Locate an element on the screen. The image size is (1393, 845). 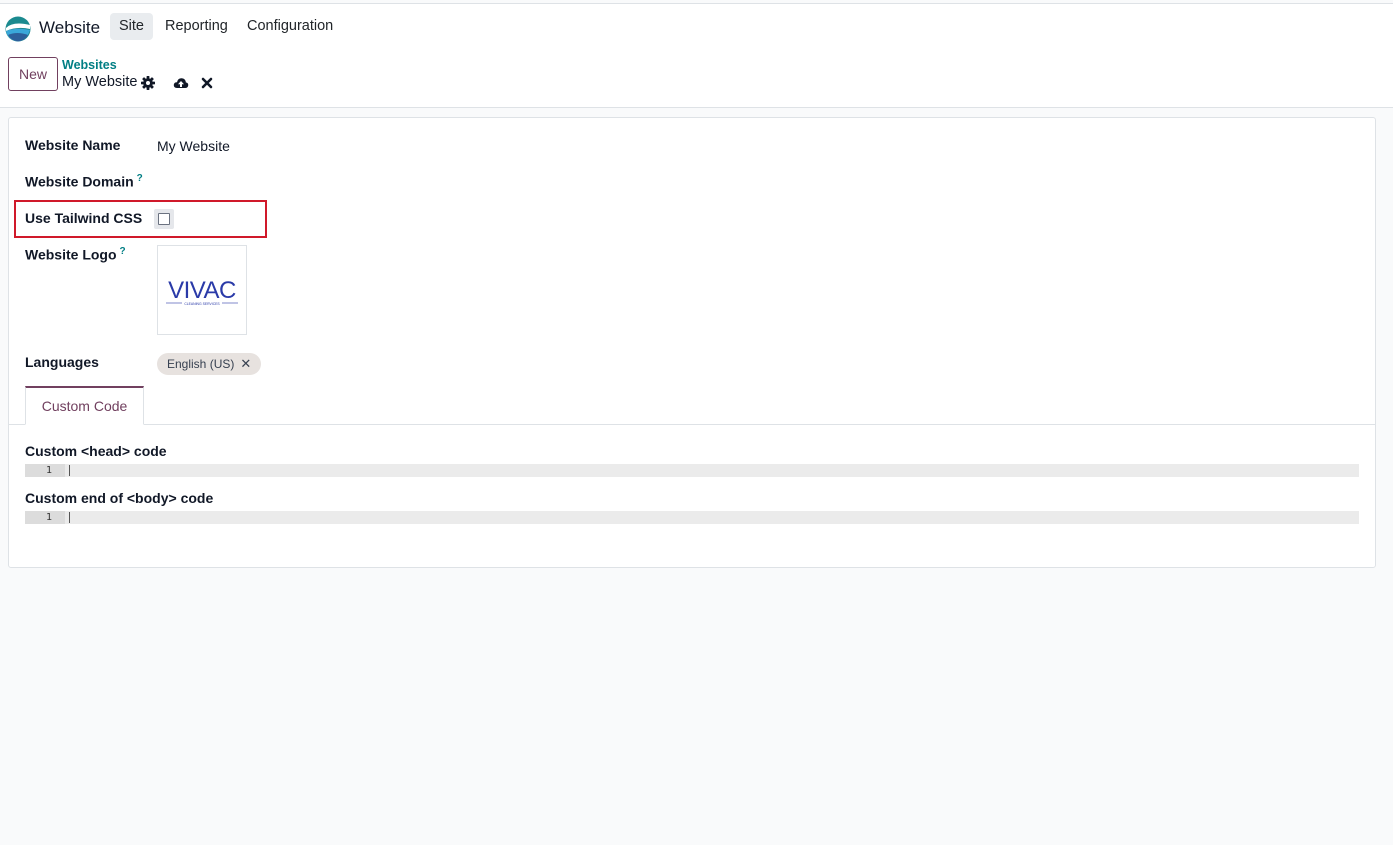
website-logo-image: VIVAC CLEANING SERVICES is located at coordinates (202, 290).